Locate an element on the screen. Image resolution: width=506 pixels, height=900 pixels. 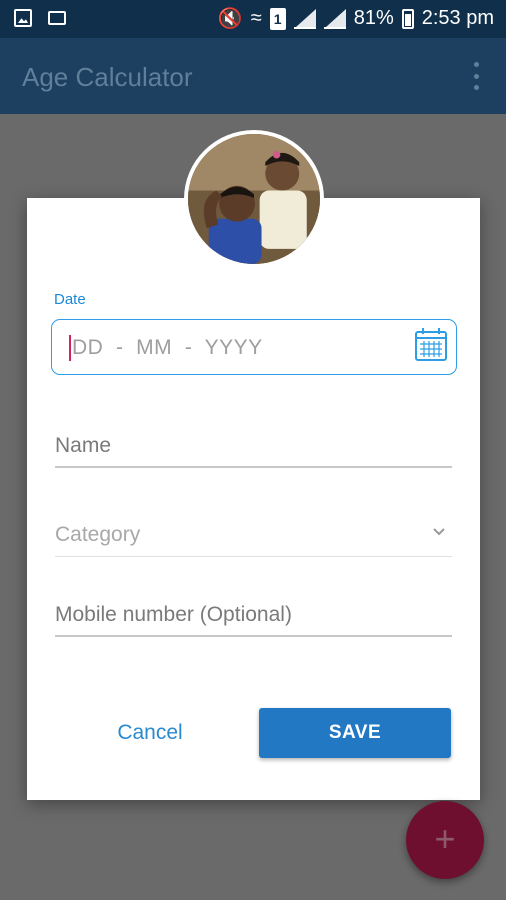
name-field: Name is located at coordinates (253, 446).